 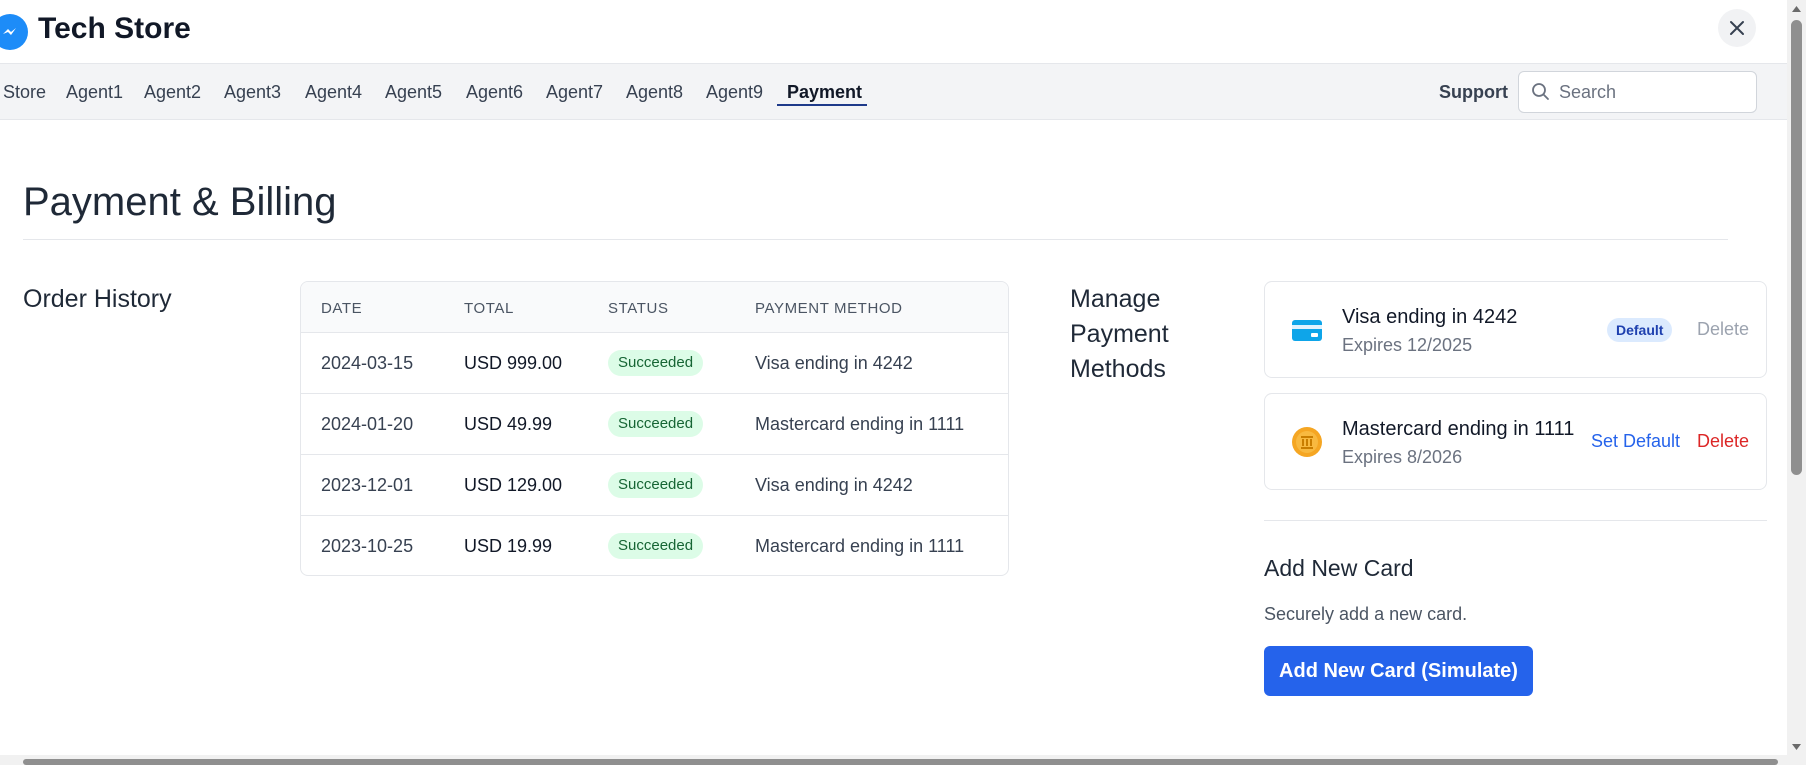 I want to click on nav-item-agent9: Agent9, so click(x=734, y=92).